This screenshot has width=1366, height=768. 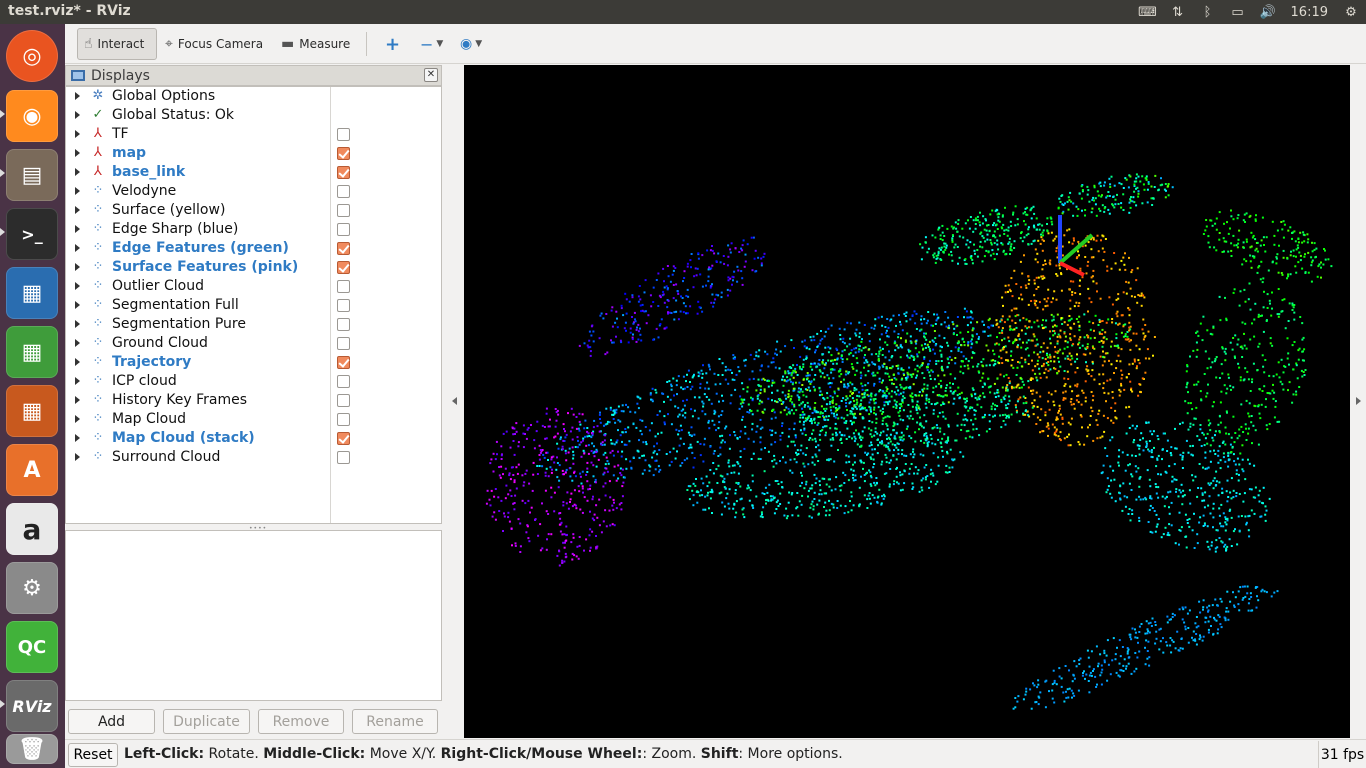 What do you see at coordinates (253, 267) in the screenshot?
I see `display-row: ⁘ Surface Features (pink)` at bounding box center [253, 267].